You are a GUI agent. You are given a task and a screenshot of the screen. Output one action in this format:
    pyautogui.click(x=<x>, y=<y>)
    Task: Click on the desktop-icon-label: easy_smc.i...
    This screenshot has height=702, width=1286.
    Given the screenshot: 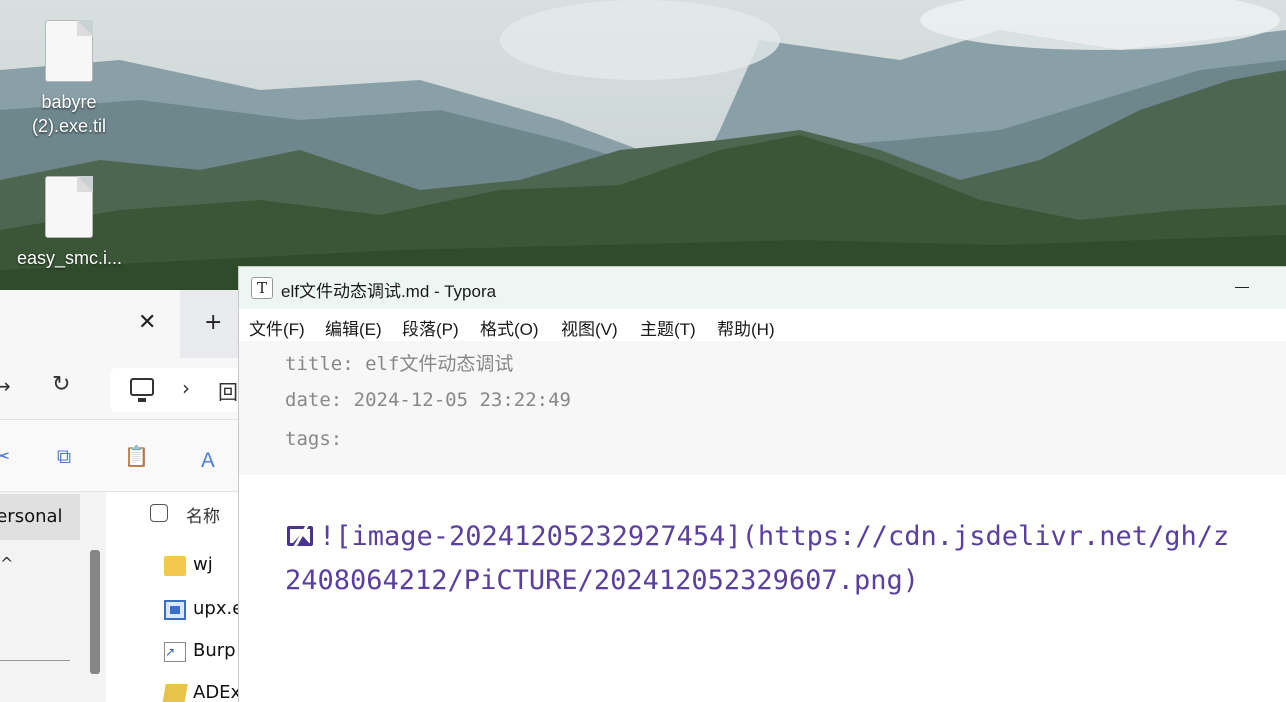 What is the action you would take?
    pyautogui.click(x=70, y=258)
    